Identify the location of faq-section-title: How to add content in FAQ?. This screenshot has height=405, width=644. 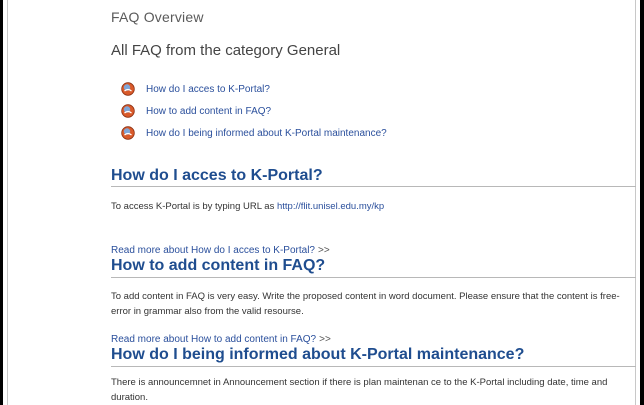
(218, 265).